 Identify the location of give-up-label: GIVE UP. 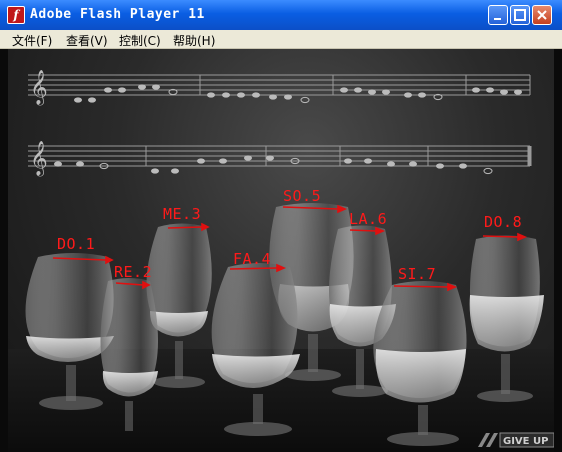
(525, 441).